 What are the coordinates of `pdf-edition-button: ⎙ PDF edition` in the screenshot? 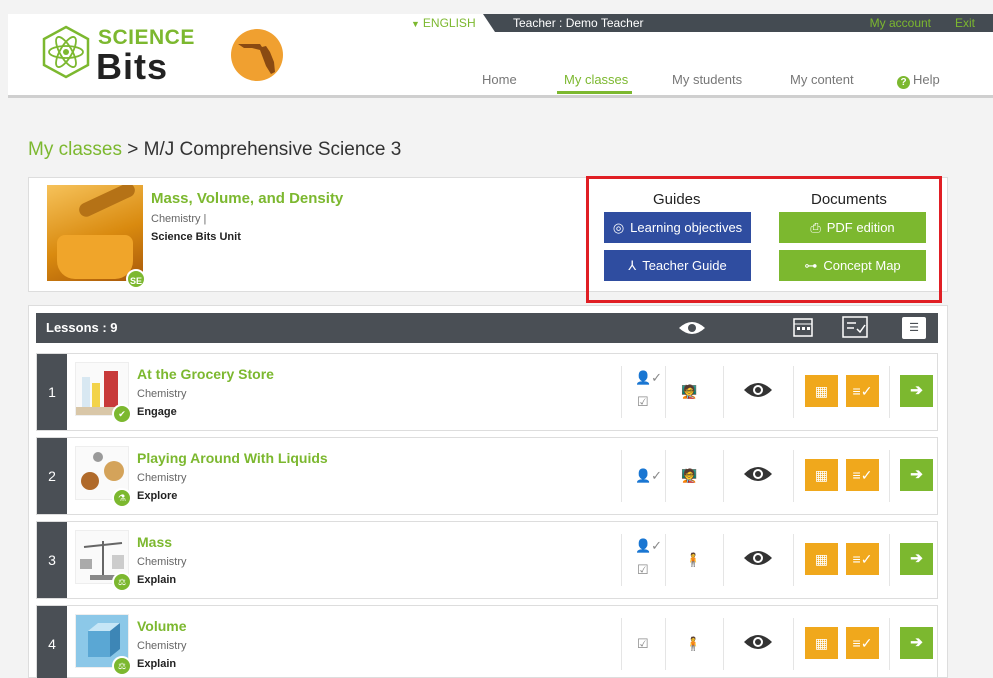 It's located at (852, 227).